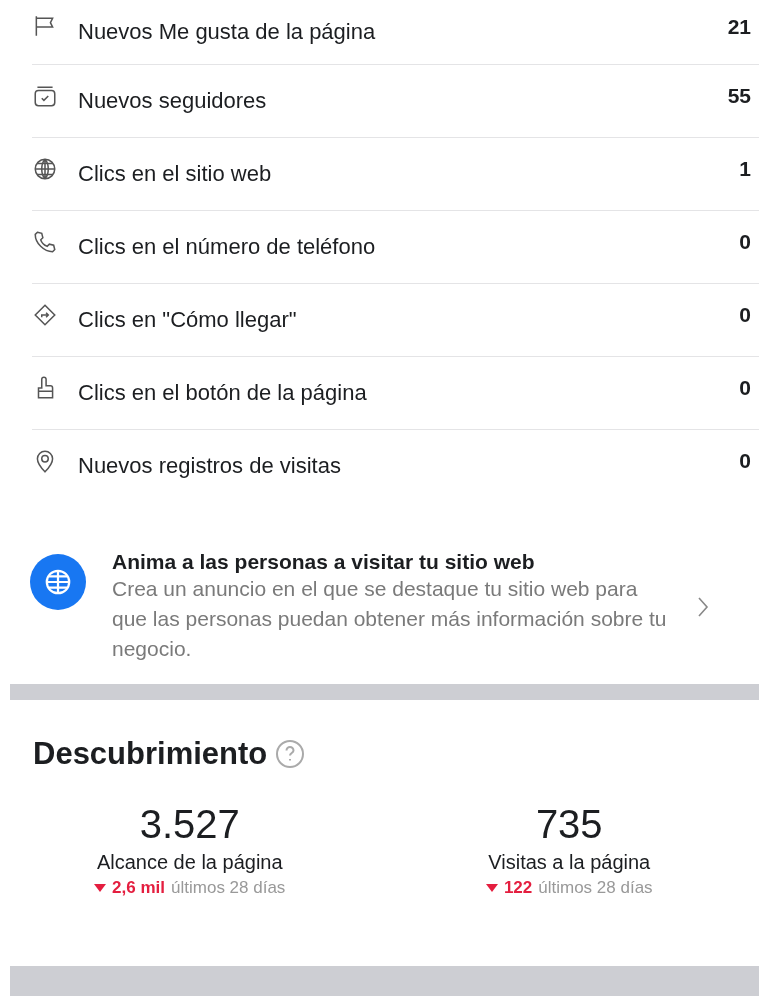 This screenshot has height=1006, width=759. Describe the element at coordinates (150, 754) in the screenshot. I see `section-title: Descubrimiento` at that location.